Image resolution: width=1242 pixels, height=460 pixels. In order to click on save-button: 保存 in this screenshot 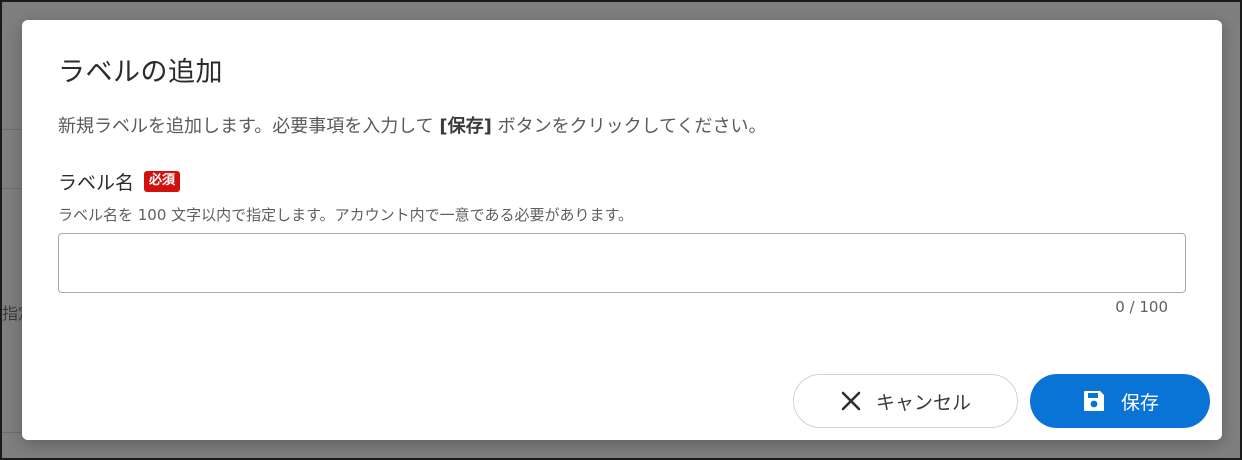, I will do `click(1120, 401)`.